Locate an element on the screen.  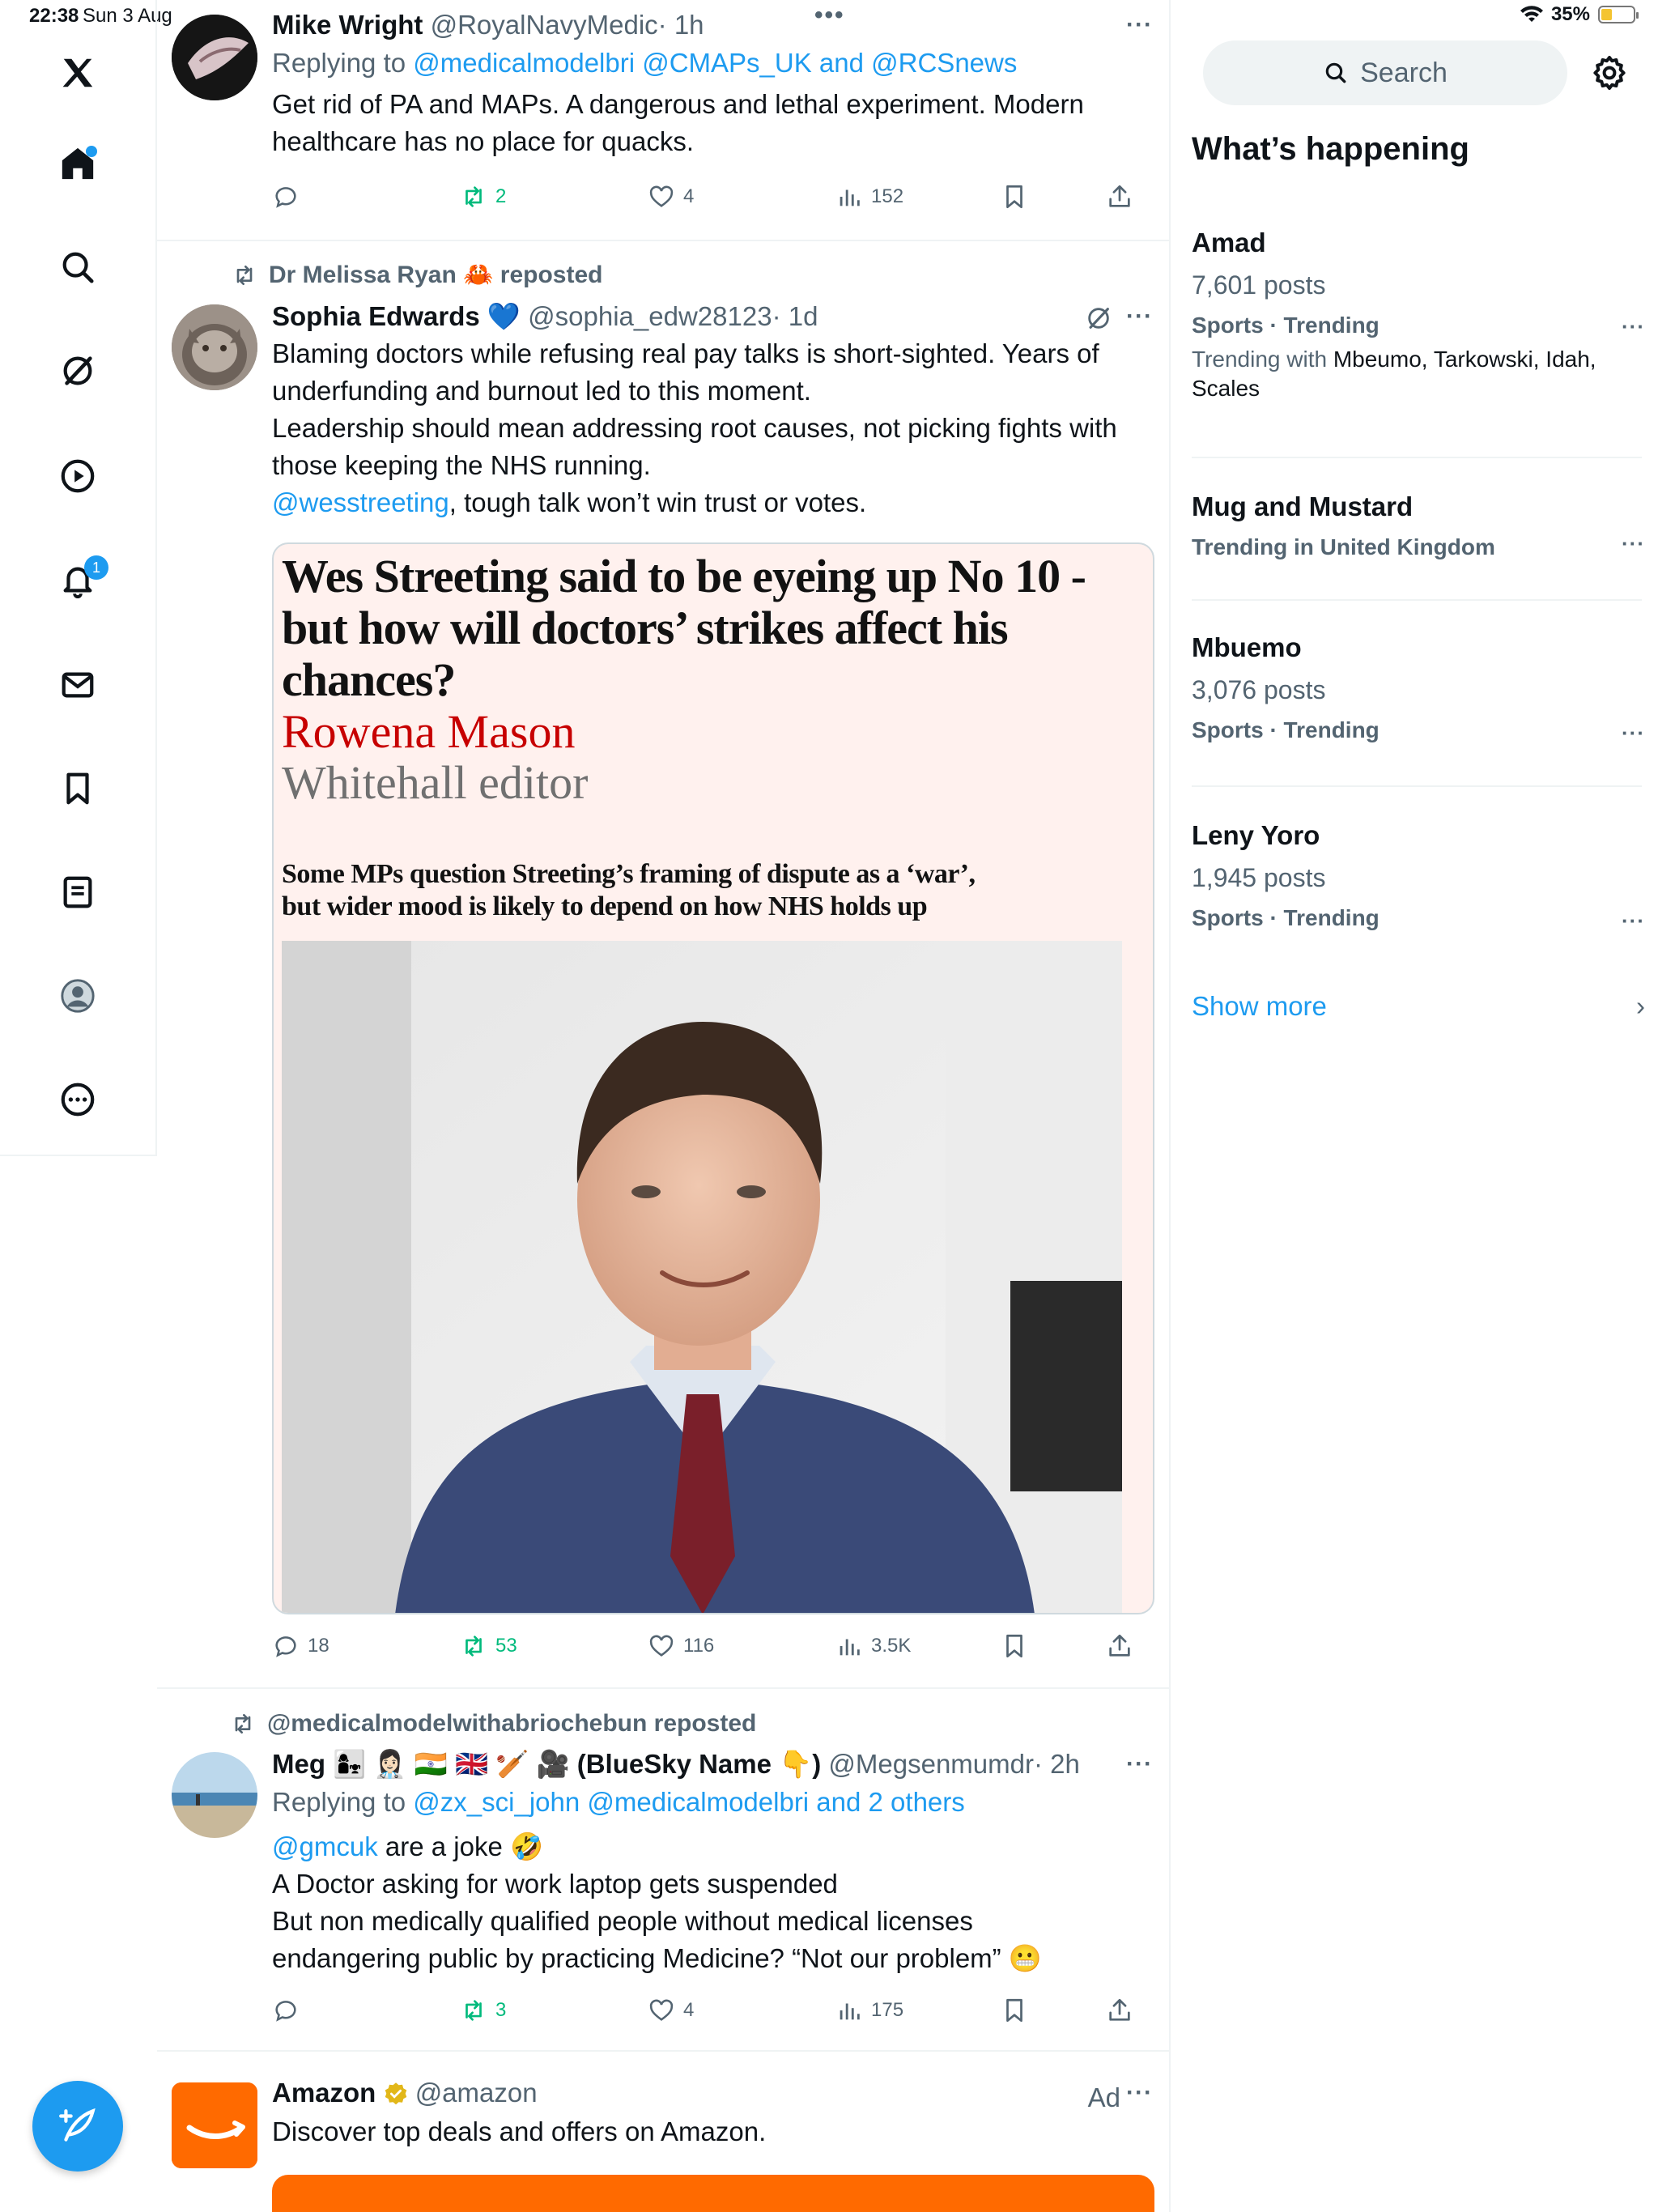
ad-media is located at coordinates (713, 2194).